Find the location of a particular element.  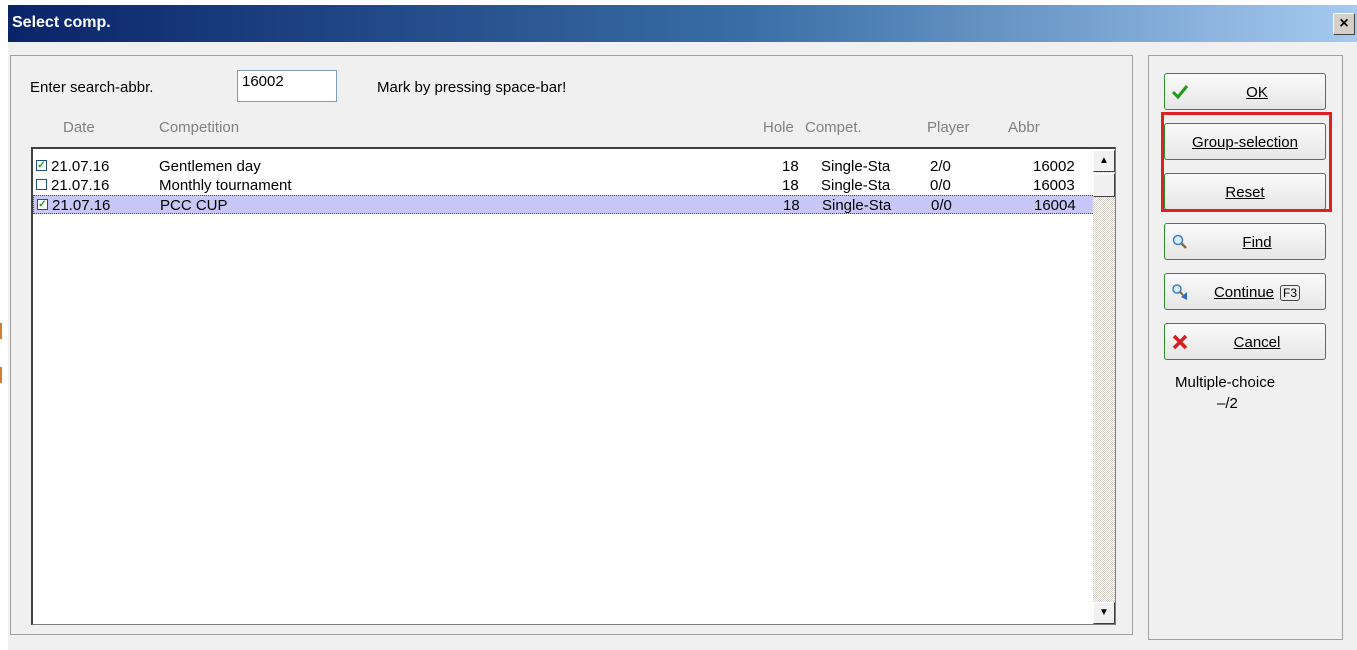

magnifier-icon is located at coordinates (1179, 241).